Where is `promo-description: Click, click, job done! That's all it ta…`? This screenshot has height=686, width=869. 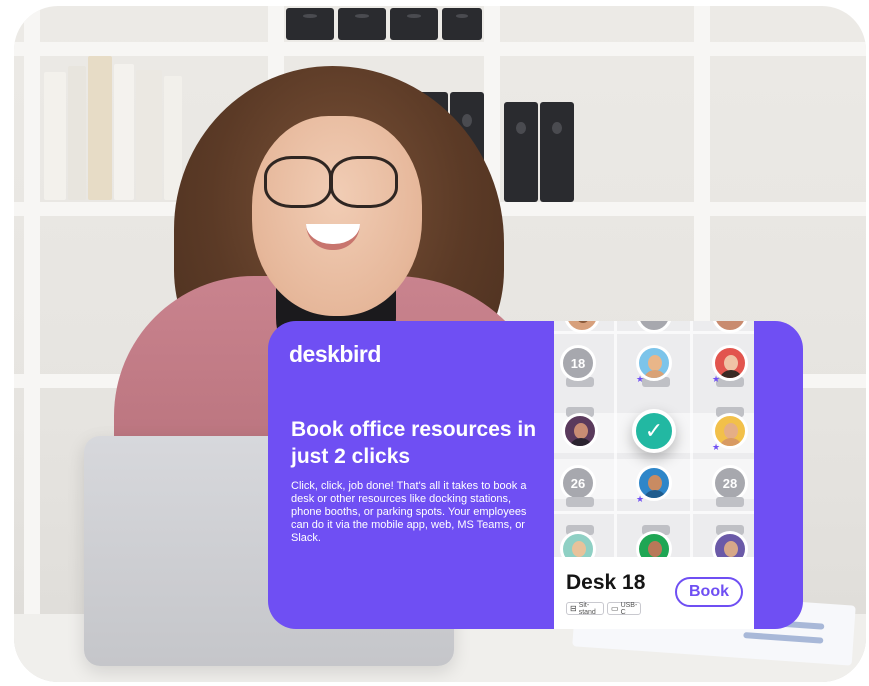 promo-description: Click, click, job done! That's all it ta… is located at coordinates (409, 512).